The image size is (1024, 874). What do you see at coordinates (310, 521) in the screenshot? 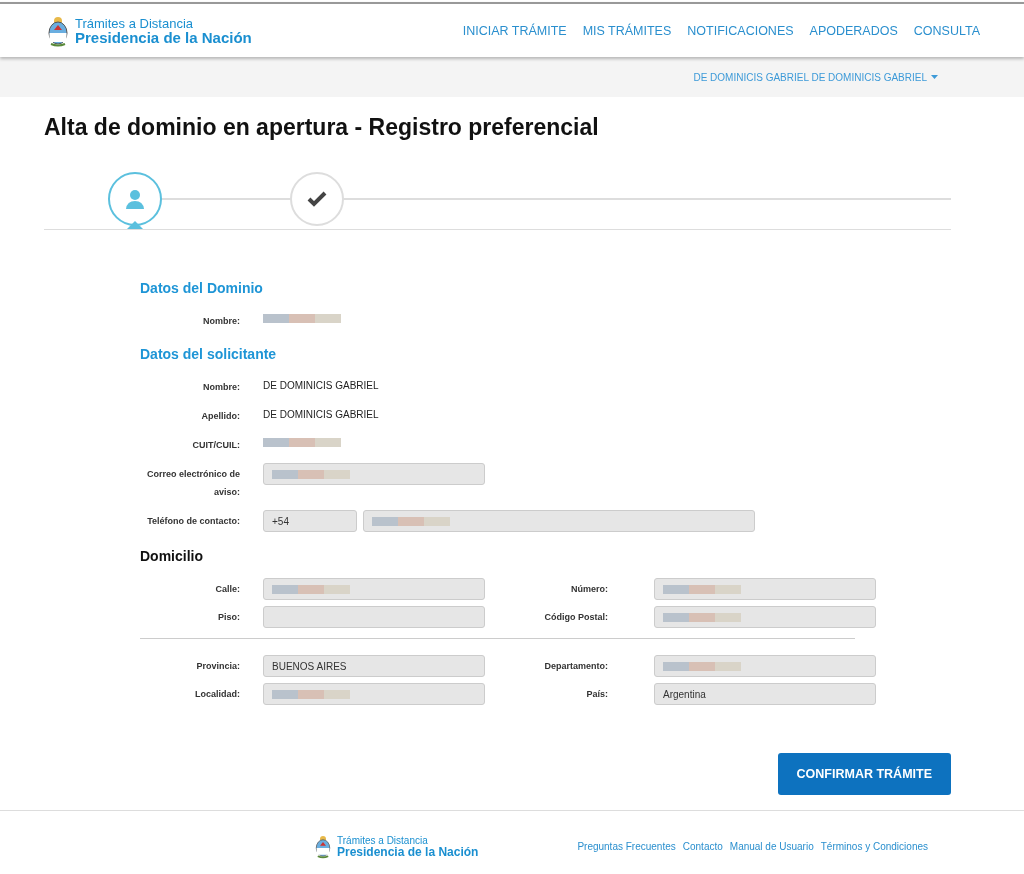
I see `input-field: +54` at bounding box center [310, 521].